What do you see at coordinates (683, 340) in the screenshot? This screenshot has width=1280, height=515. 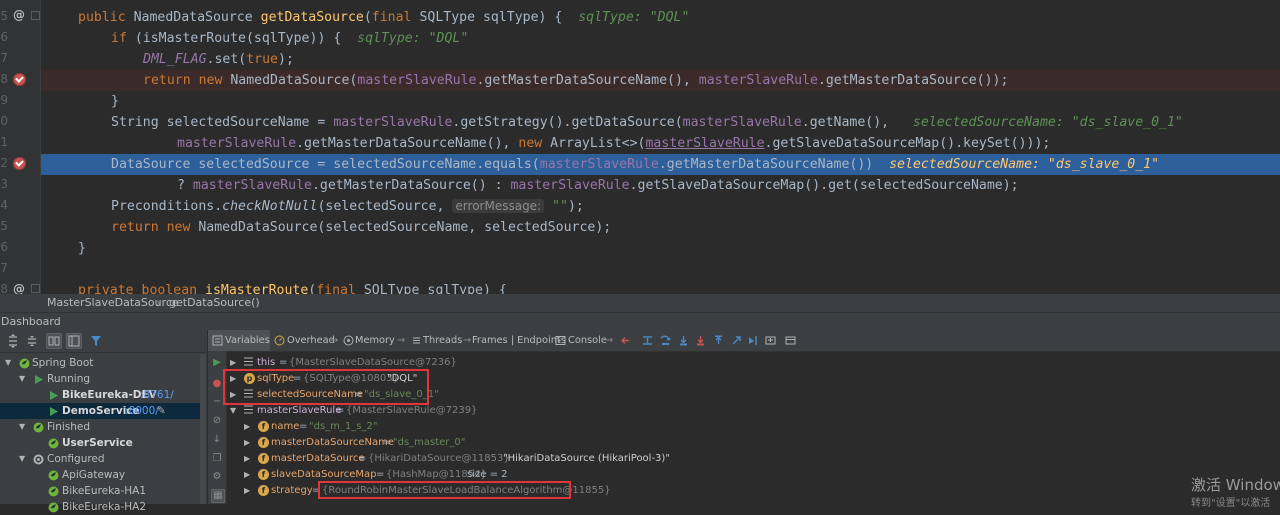 I see `step-into-icon` at bounding box center [683, 340].